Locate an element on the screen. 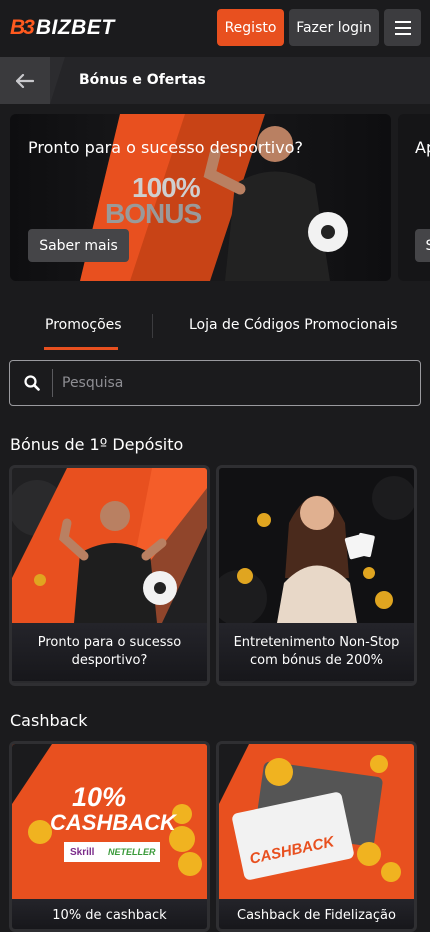 This screenshot has width=430, height=932. loyalty-cashback-artwork is located at coordinates (316, 821).